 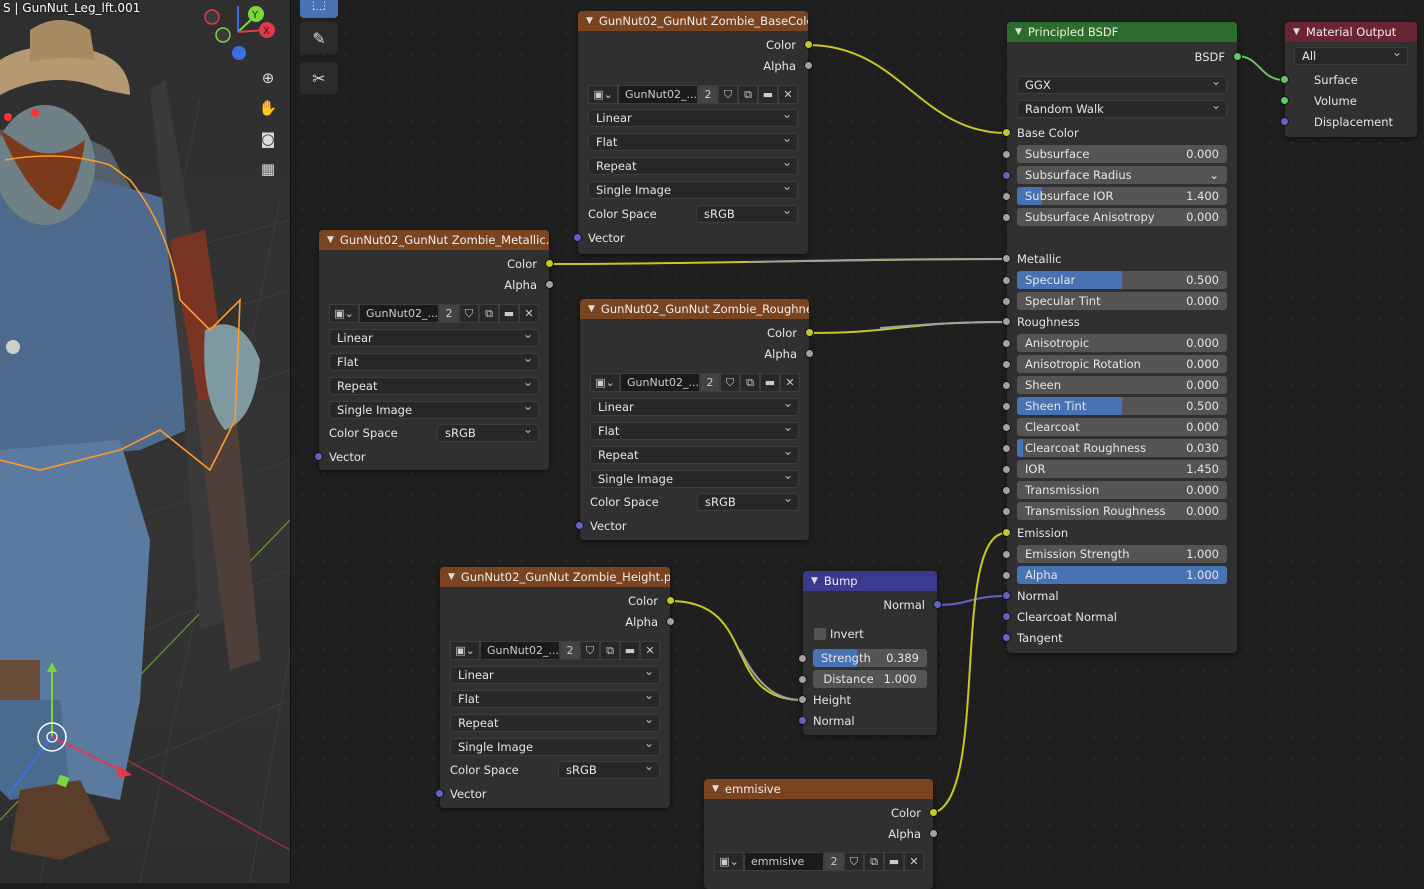 I want to click on bsdf-slider: Alpha 1.000, so click(x=1122, y=575).